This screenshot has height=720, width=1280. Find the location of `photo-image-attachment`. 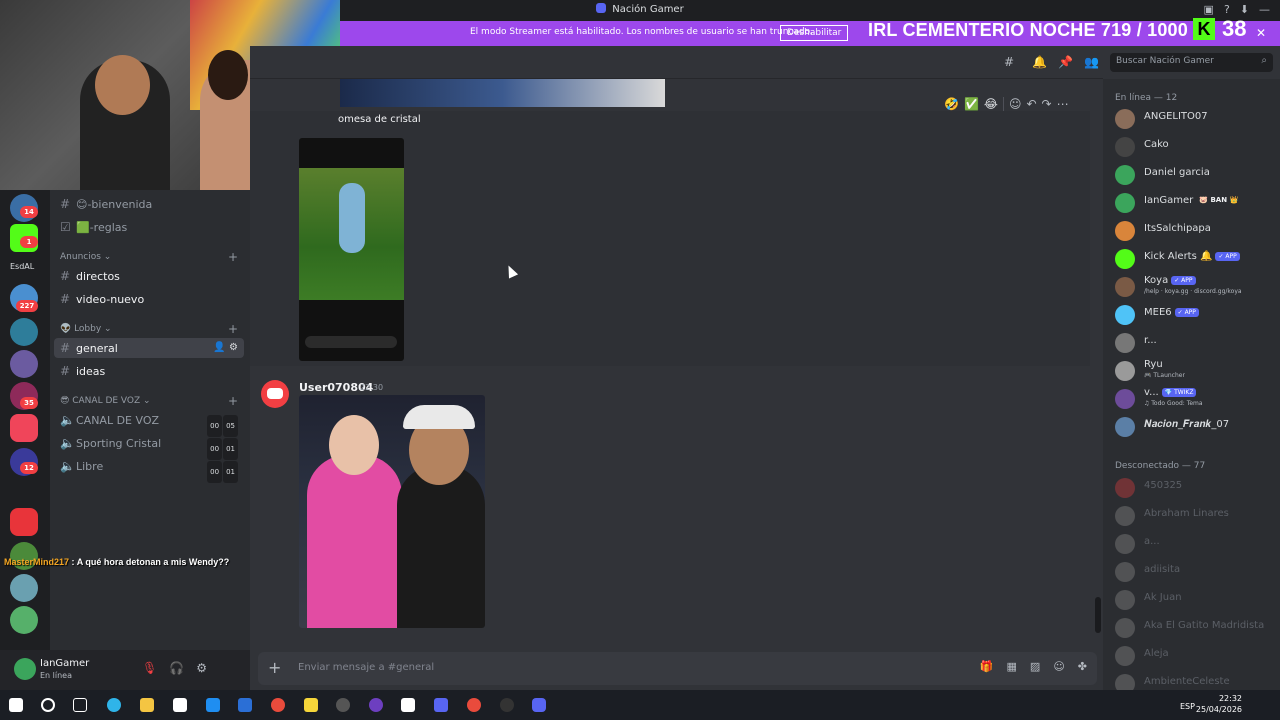

photo-image-attachment is located at coordinates (392, 511).